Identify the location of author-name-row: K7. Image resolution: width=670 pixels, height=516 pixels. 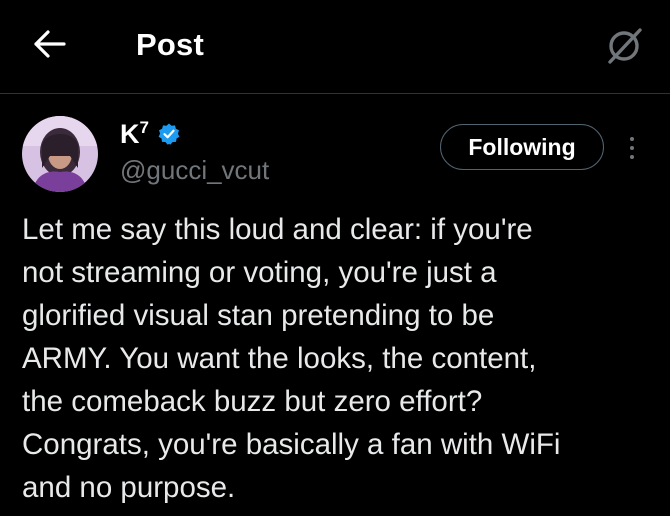
(150, 134).